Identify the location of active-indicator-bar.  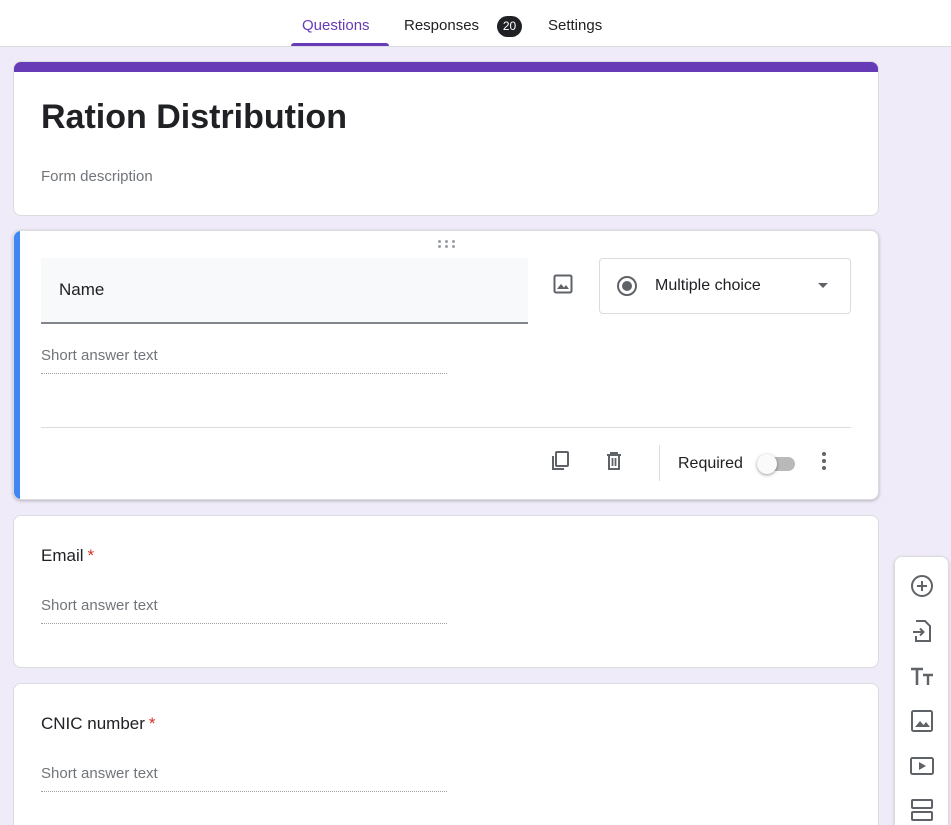
(17, 365).